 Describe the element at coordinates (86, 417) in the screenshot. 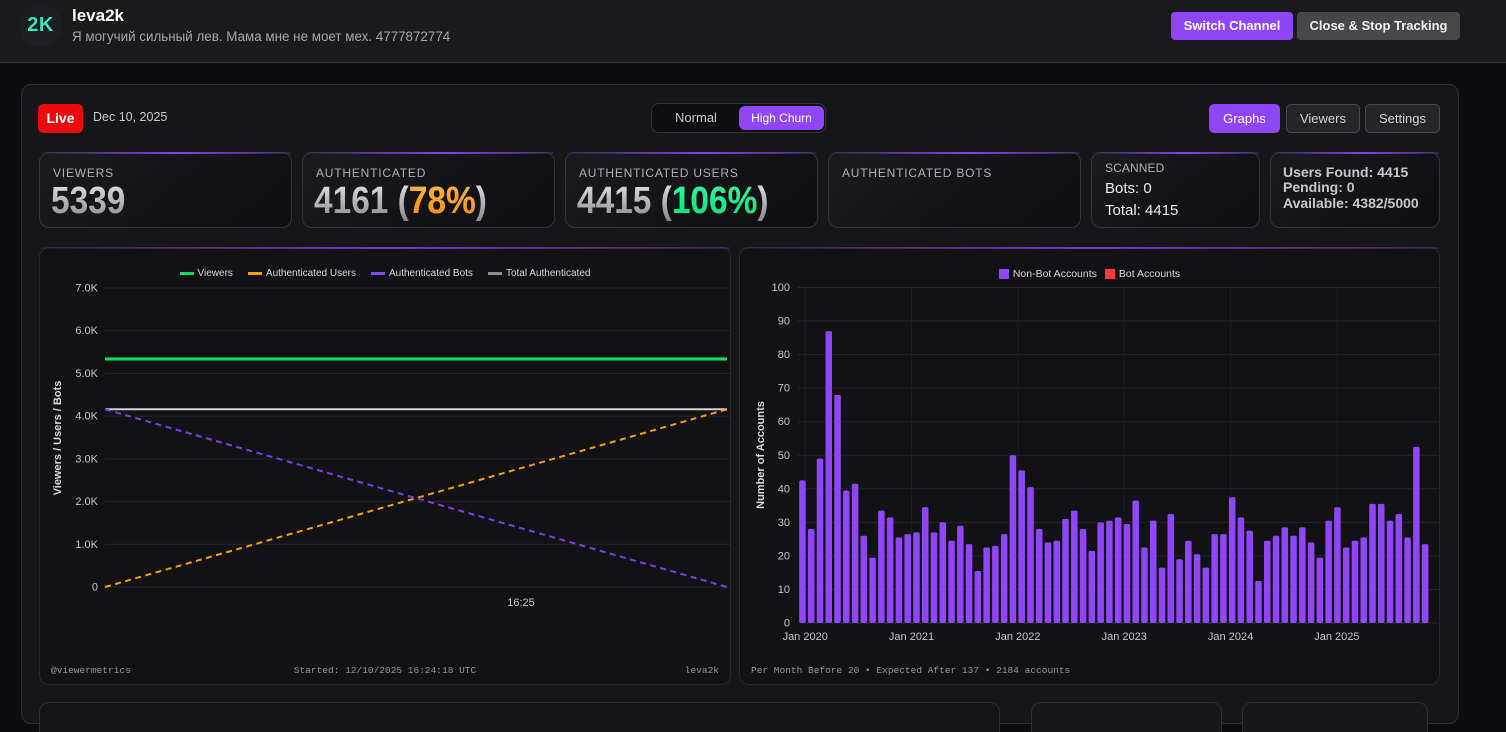

I see `svg-text: 4.0K` at that location.